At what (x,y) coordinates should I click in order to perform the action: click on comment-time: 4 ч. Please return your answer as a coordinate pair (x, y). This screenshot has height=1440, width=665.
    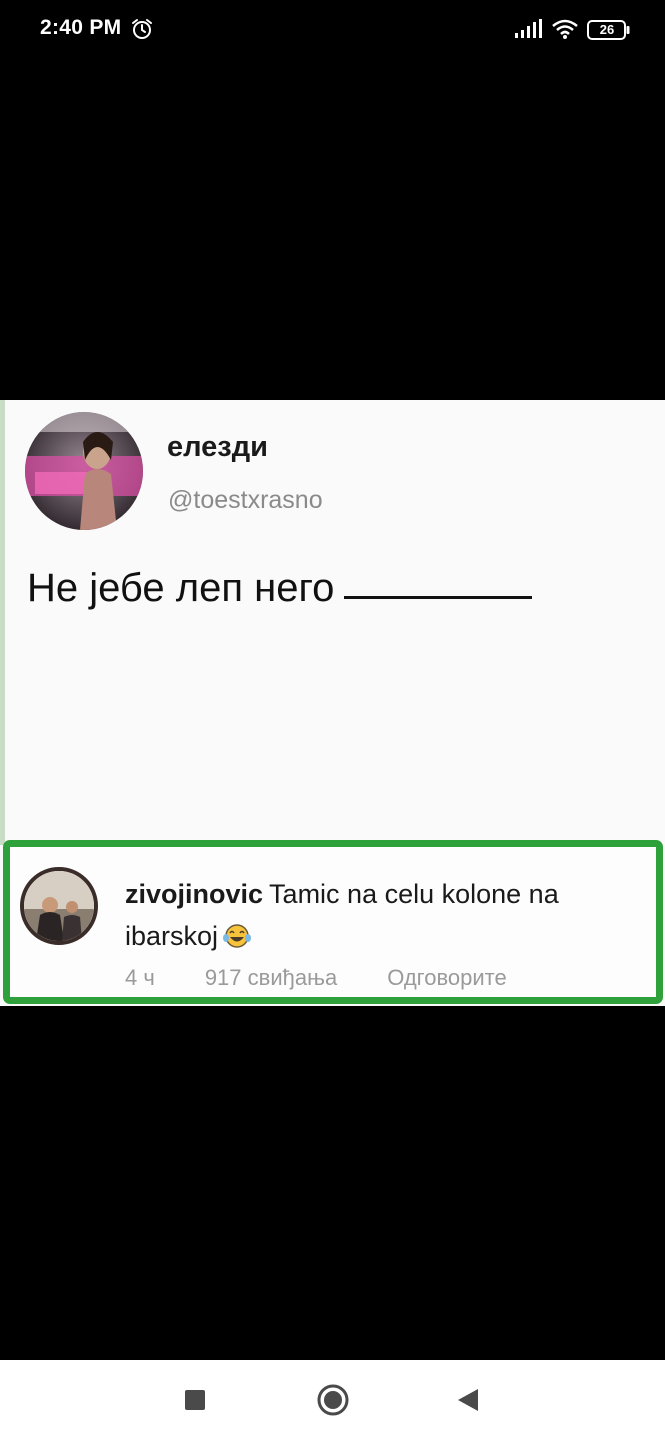
    Looking at the image, I should click on (140, 977).